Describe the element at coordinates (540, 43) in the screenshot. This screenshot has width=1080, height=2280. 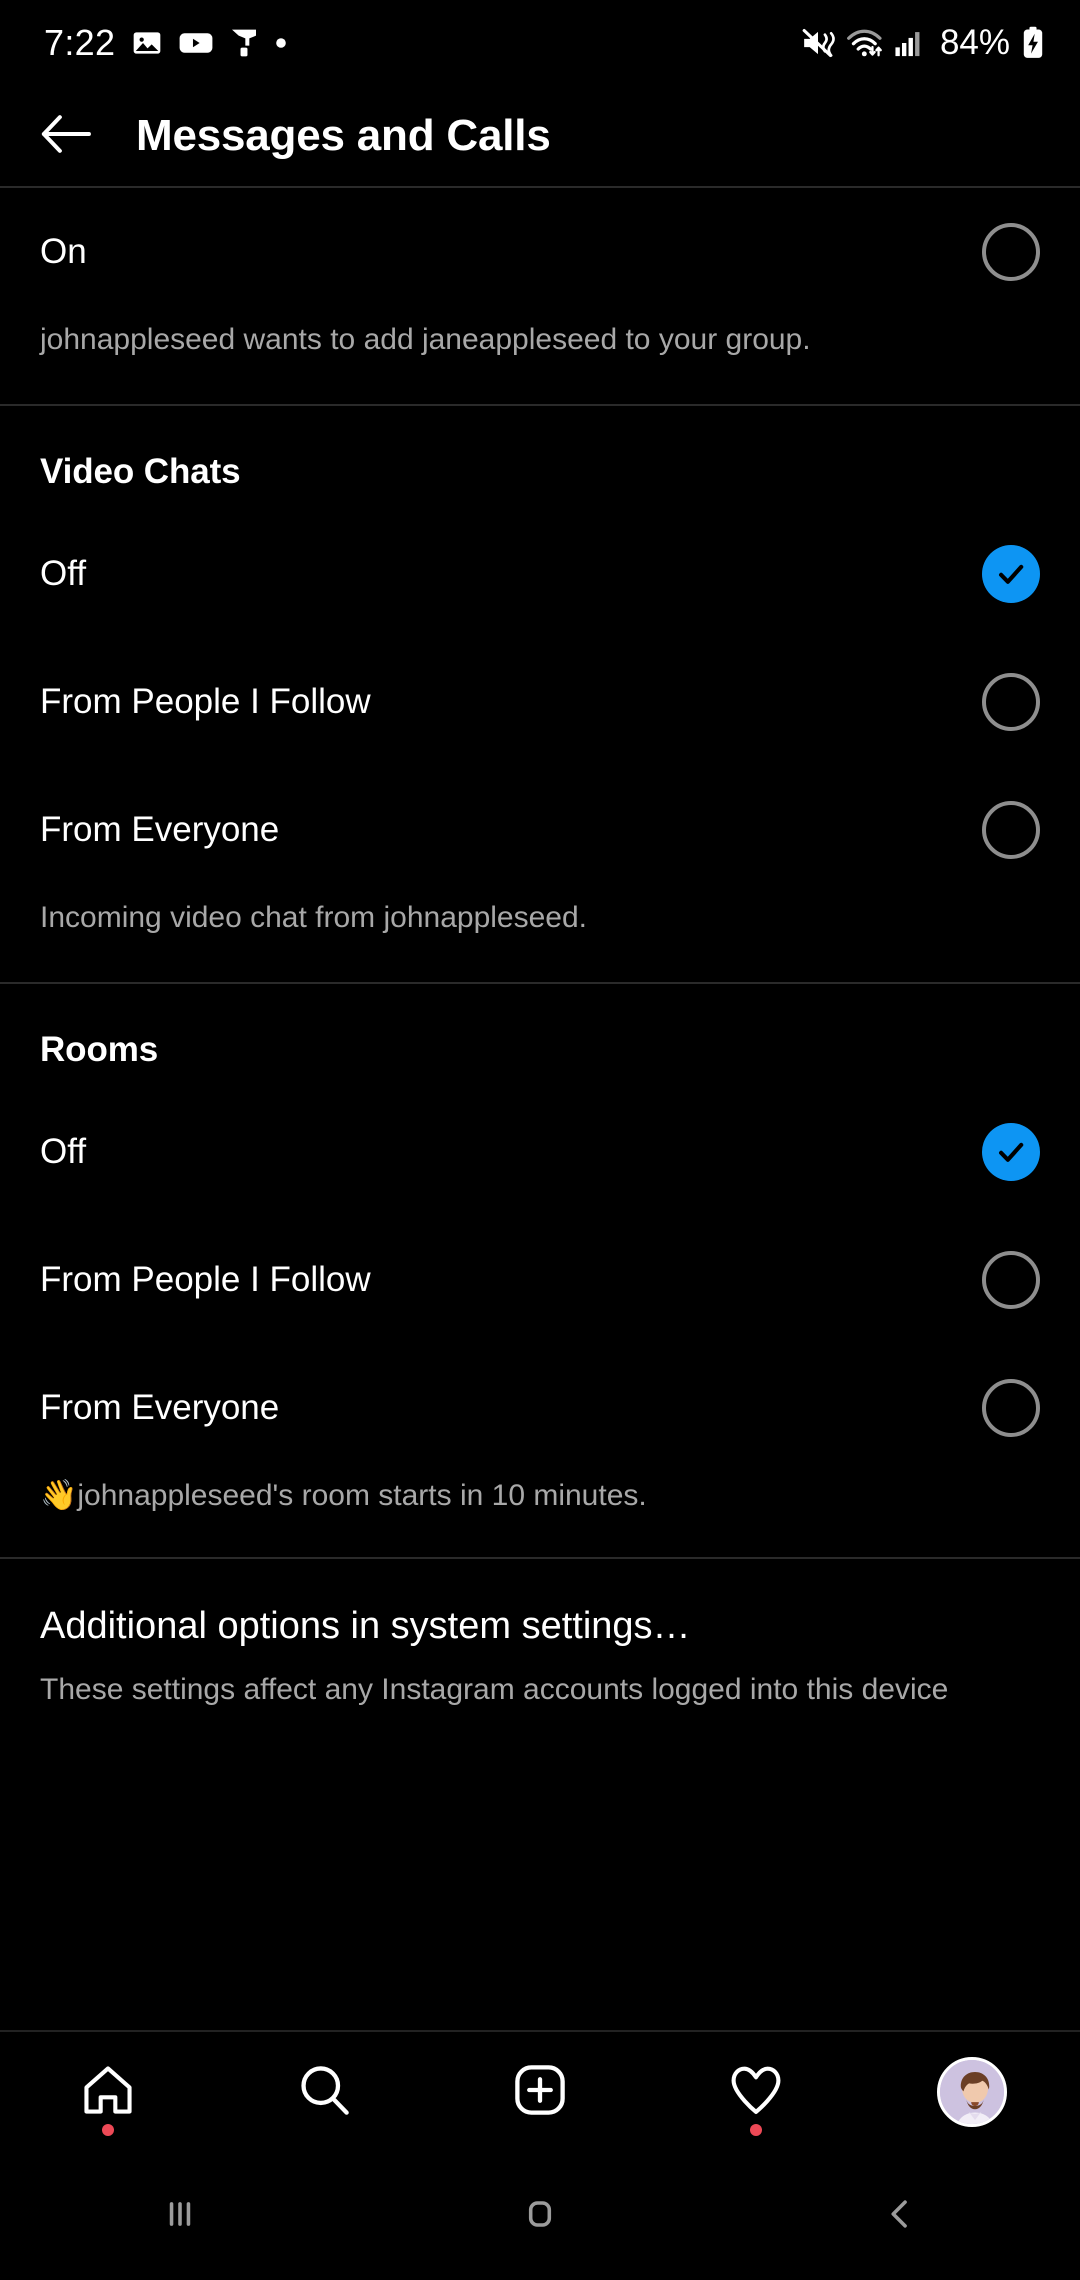
I see `status-bar: 7:22 84%` at that location.